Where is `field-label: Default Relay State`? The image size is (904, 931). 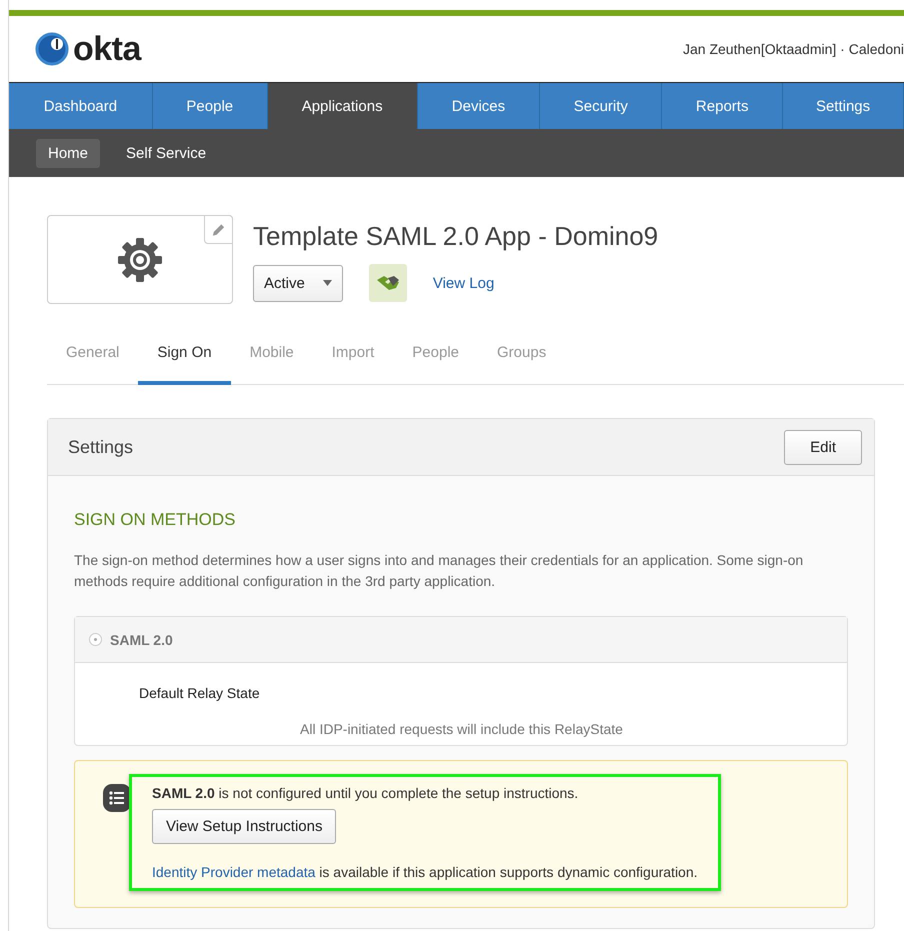 field-label: Default Relay State is located at coordinates (199, 692).